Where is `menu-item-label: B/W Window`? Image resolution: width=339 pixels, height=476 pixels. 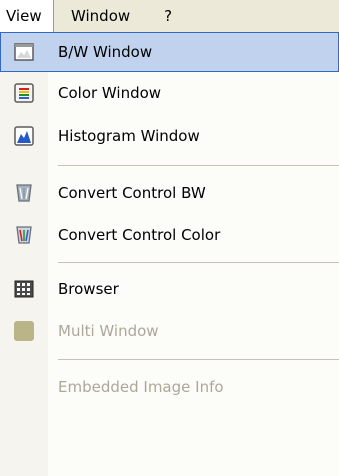
menu-item-label: B/W Window is located at coordinates (105, 52).